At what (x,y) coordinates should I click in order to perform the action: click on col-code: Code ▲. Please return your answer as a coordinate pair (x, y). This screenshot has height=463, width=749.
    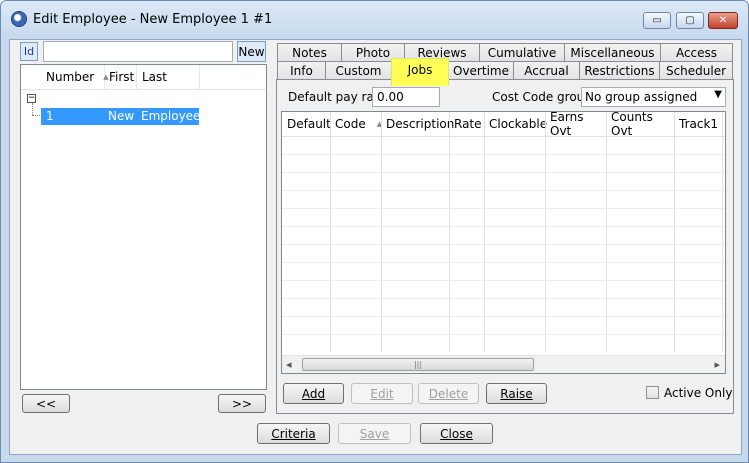
    Looking at the image, I should click on (356, 124).